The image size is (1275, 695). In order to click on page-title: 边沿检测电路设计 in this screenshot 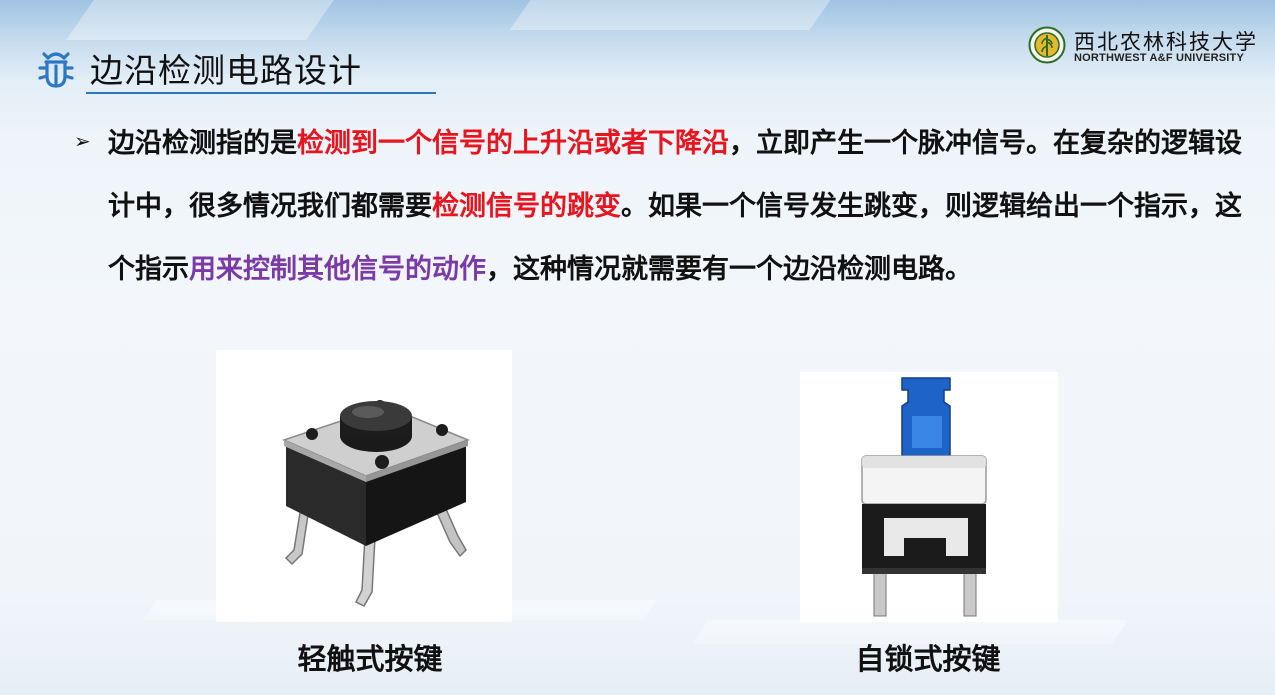, I will do `click(226, 70)`.